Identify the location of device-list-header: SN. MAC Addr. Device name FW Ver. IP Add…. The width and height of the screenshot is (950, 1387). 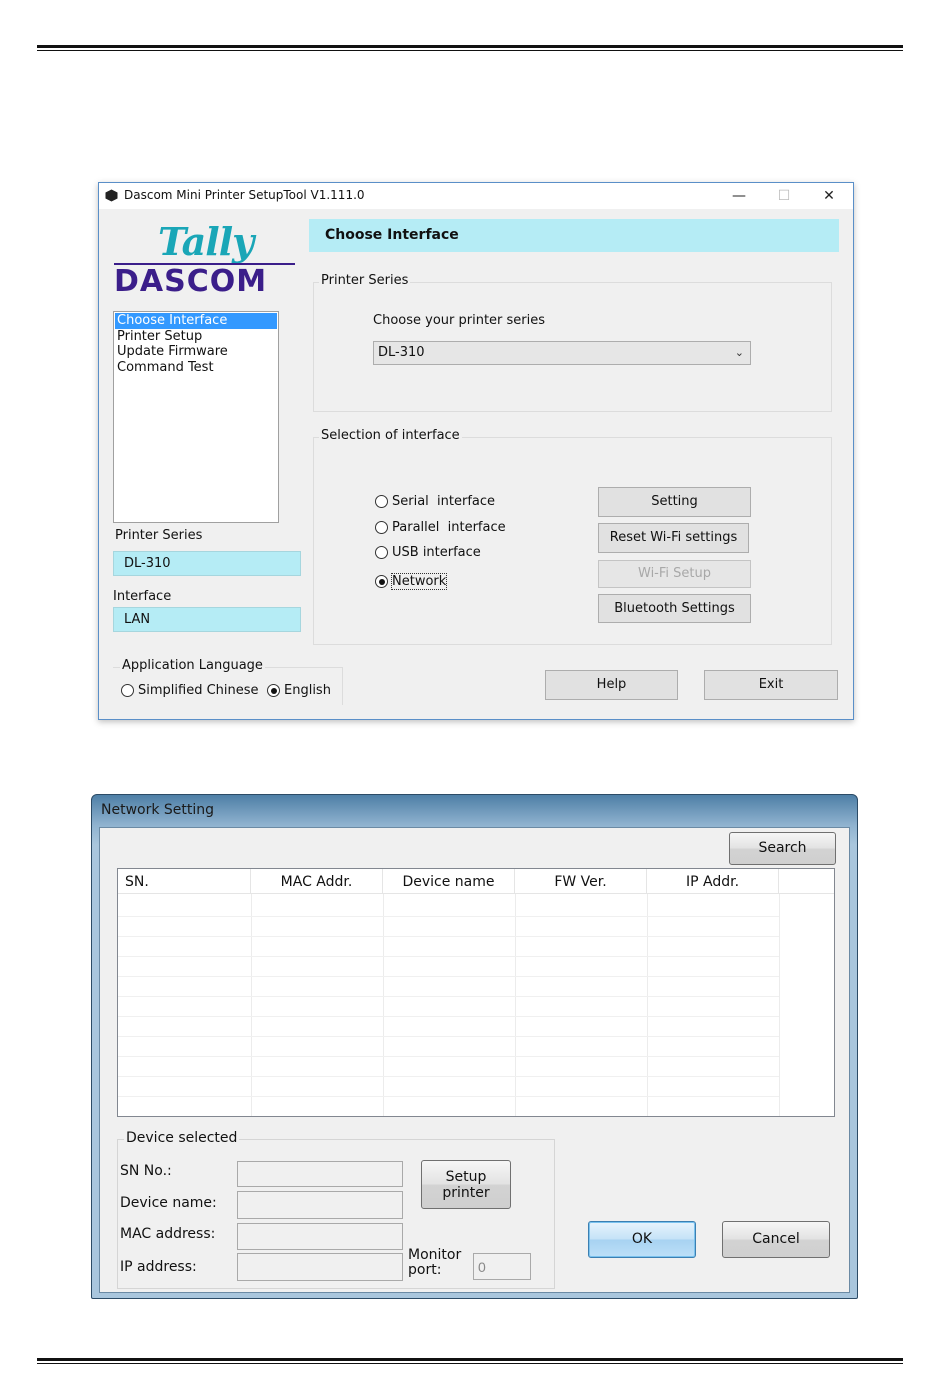
(476, 881).